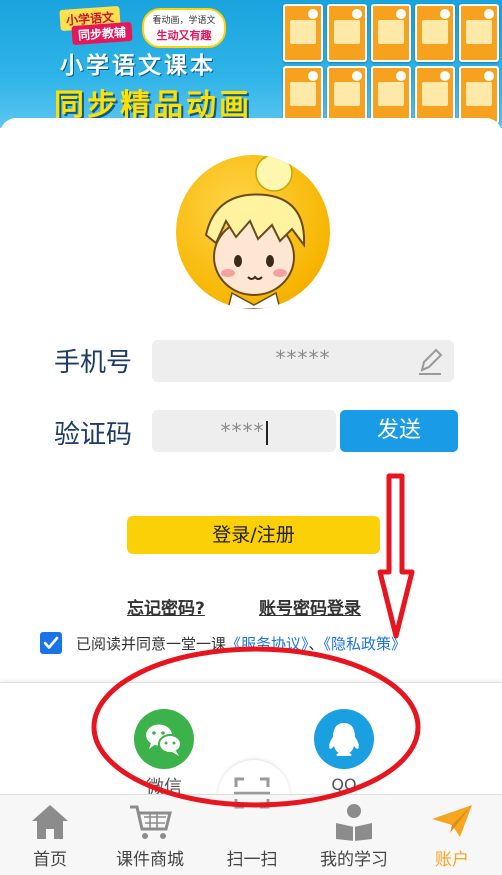 This screenshot has height=875, width=502. Describe the element at coordinates (252, 860) in the screenshot. I see `tab-scan-label: 扫一扫` at that location.